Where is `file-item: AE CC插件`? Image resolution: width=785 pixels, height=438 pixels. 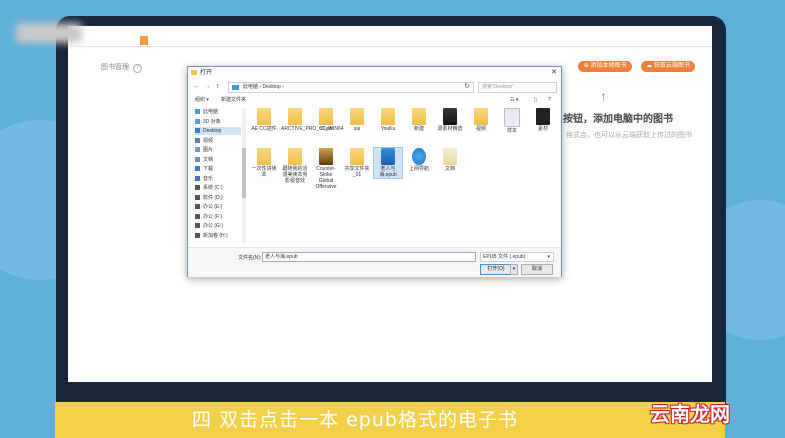
file-item: AE CC插件 is located at coordinates (264, 120).